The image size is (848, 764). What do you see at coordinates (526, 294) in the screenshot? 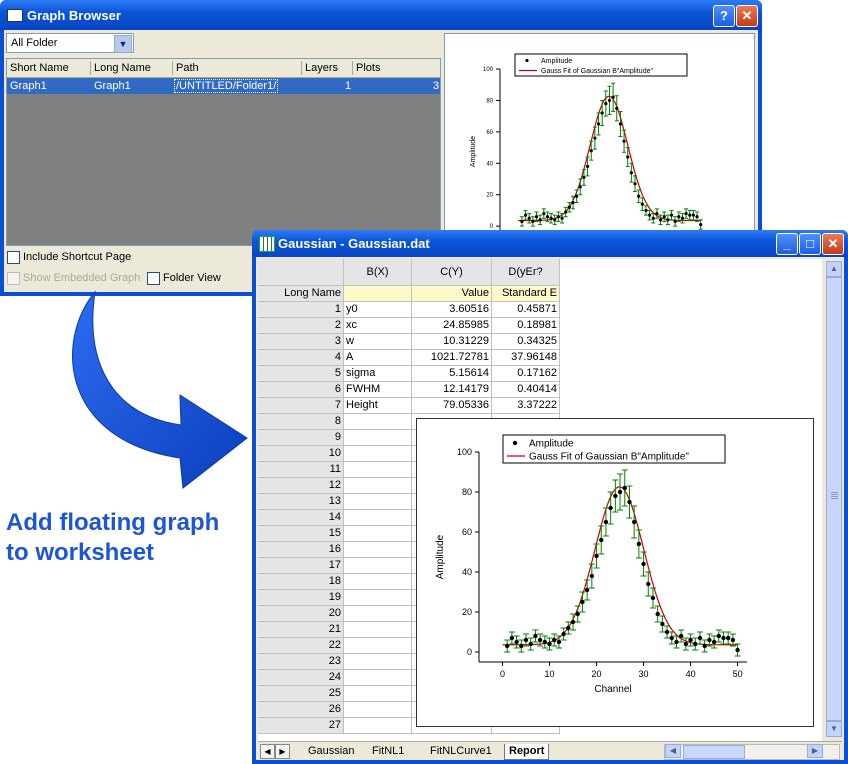
I see `long-name-cell-d: Standard E` at bounding box center [526, 294].